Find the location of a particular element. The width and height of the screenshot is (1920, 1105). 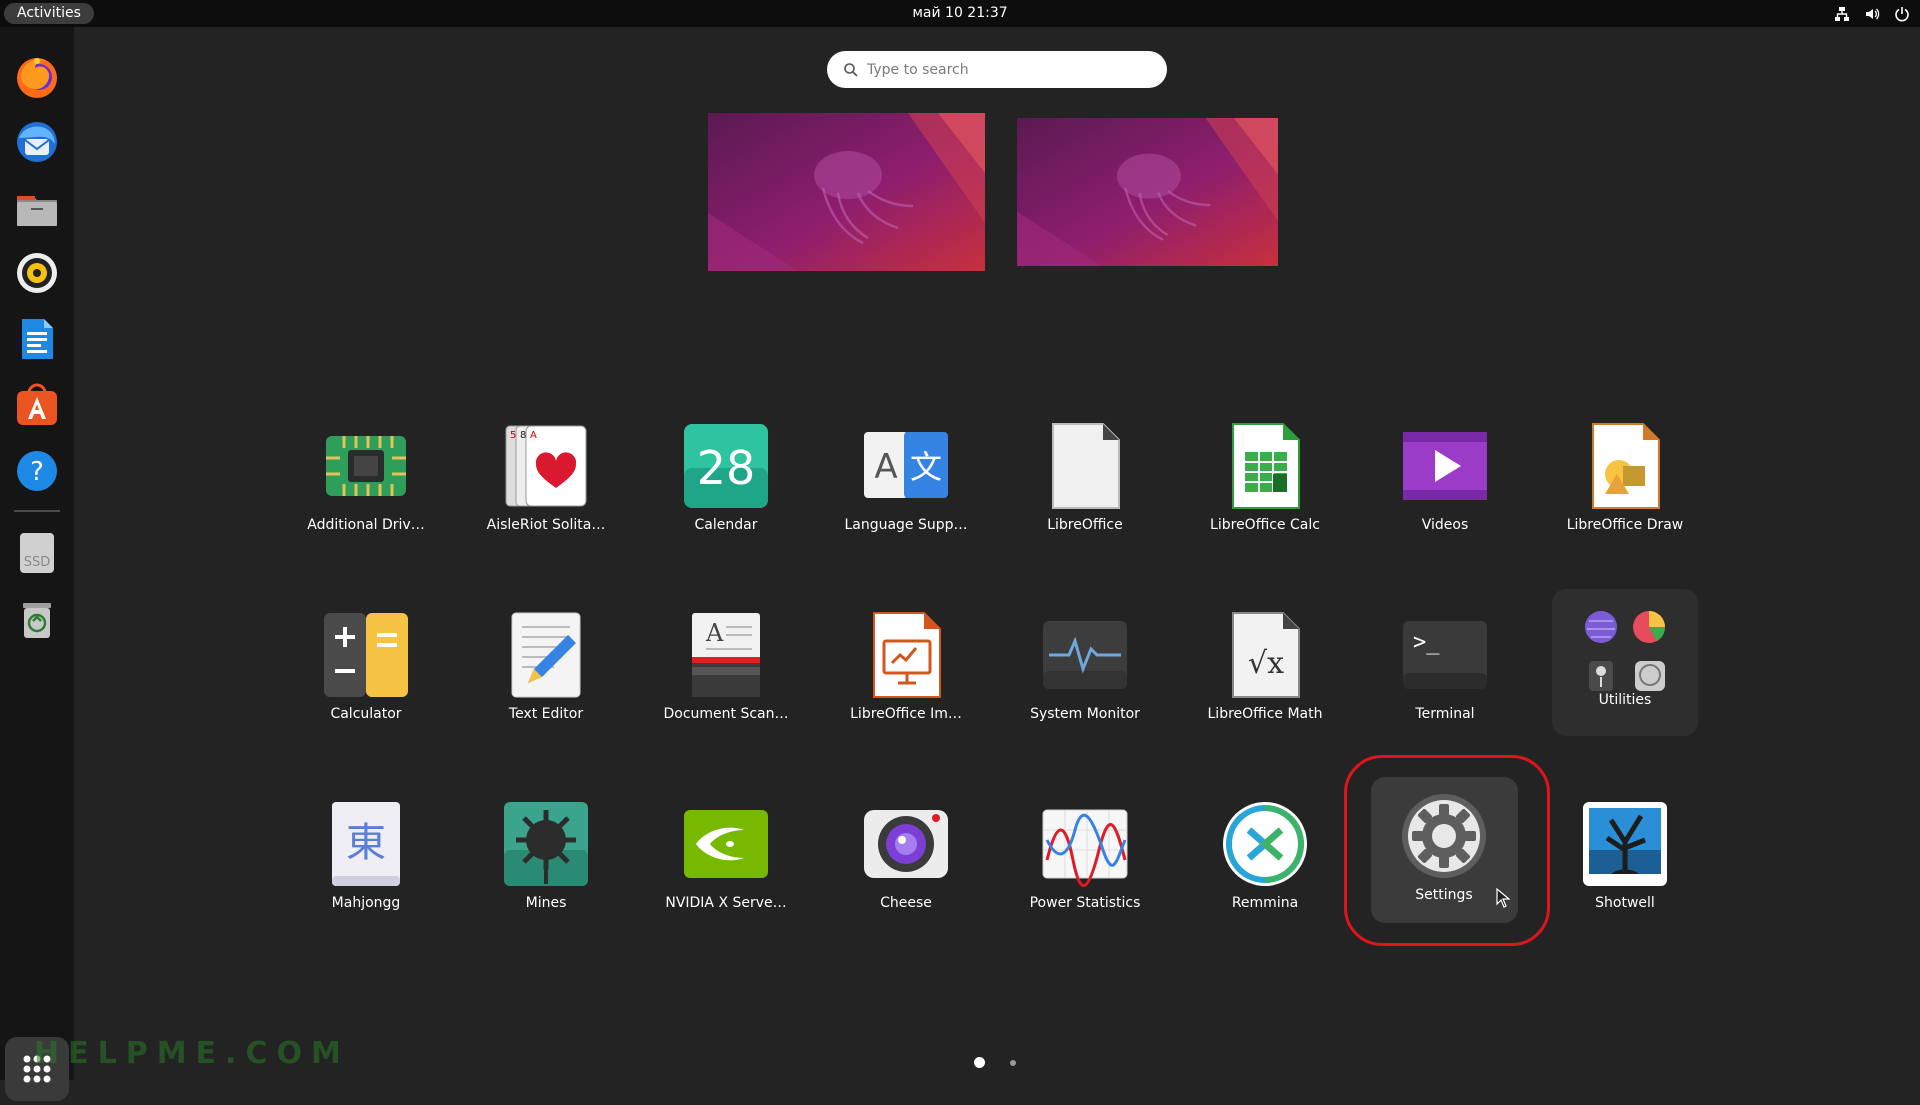

search-bar is located at coordinates (997, 69).